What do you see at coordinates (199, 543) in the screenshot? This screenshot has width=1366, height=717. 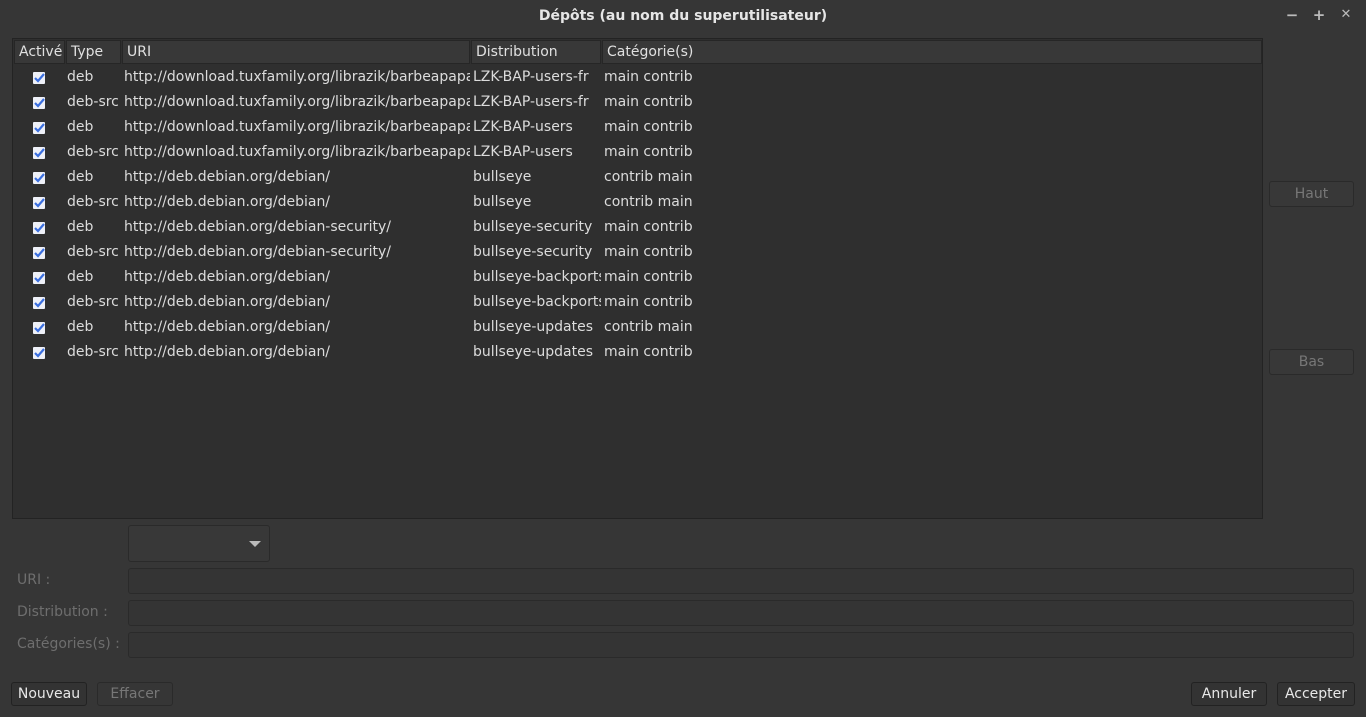 I see `type-dropdown` at bounding box center [199, 543].